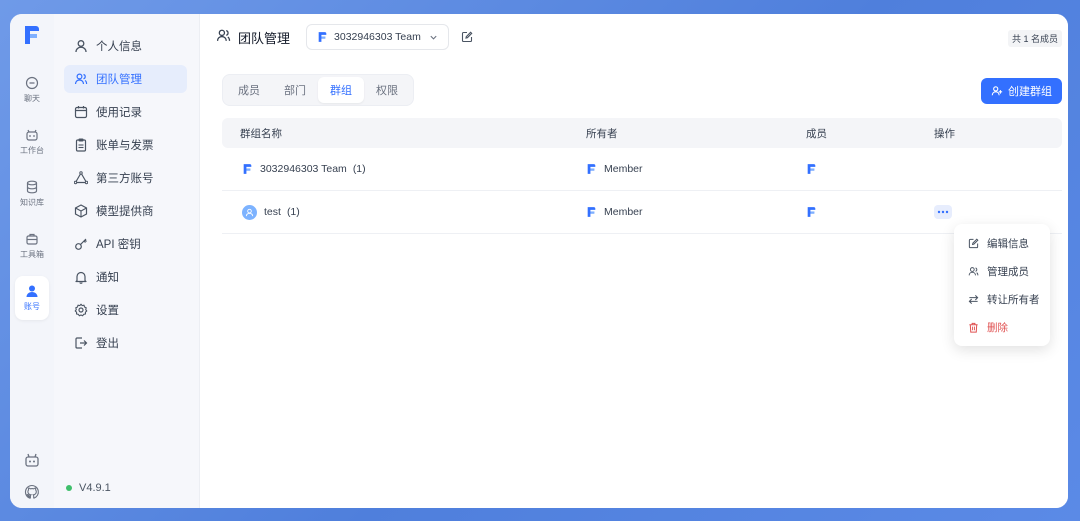 This screenshot has width=1080, height=521. Describe the element at coordinates (1013, 299) in the screenshot. I see `menu-item-label: 转让所有者` at that location.